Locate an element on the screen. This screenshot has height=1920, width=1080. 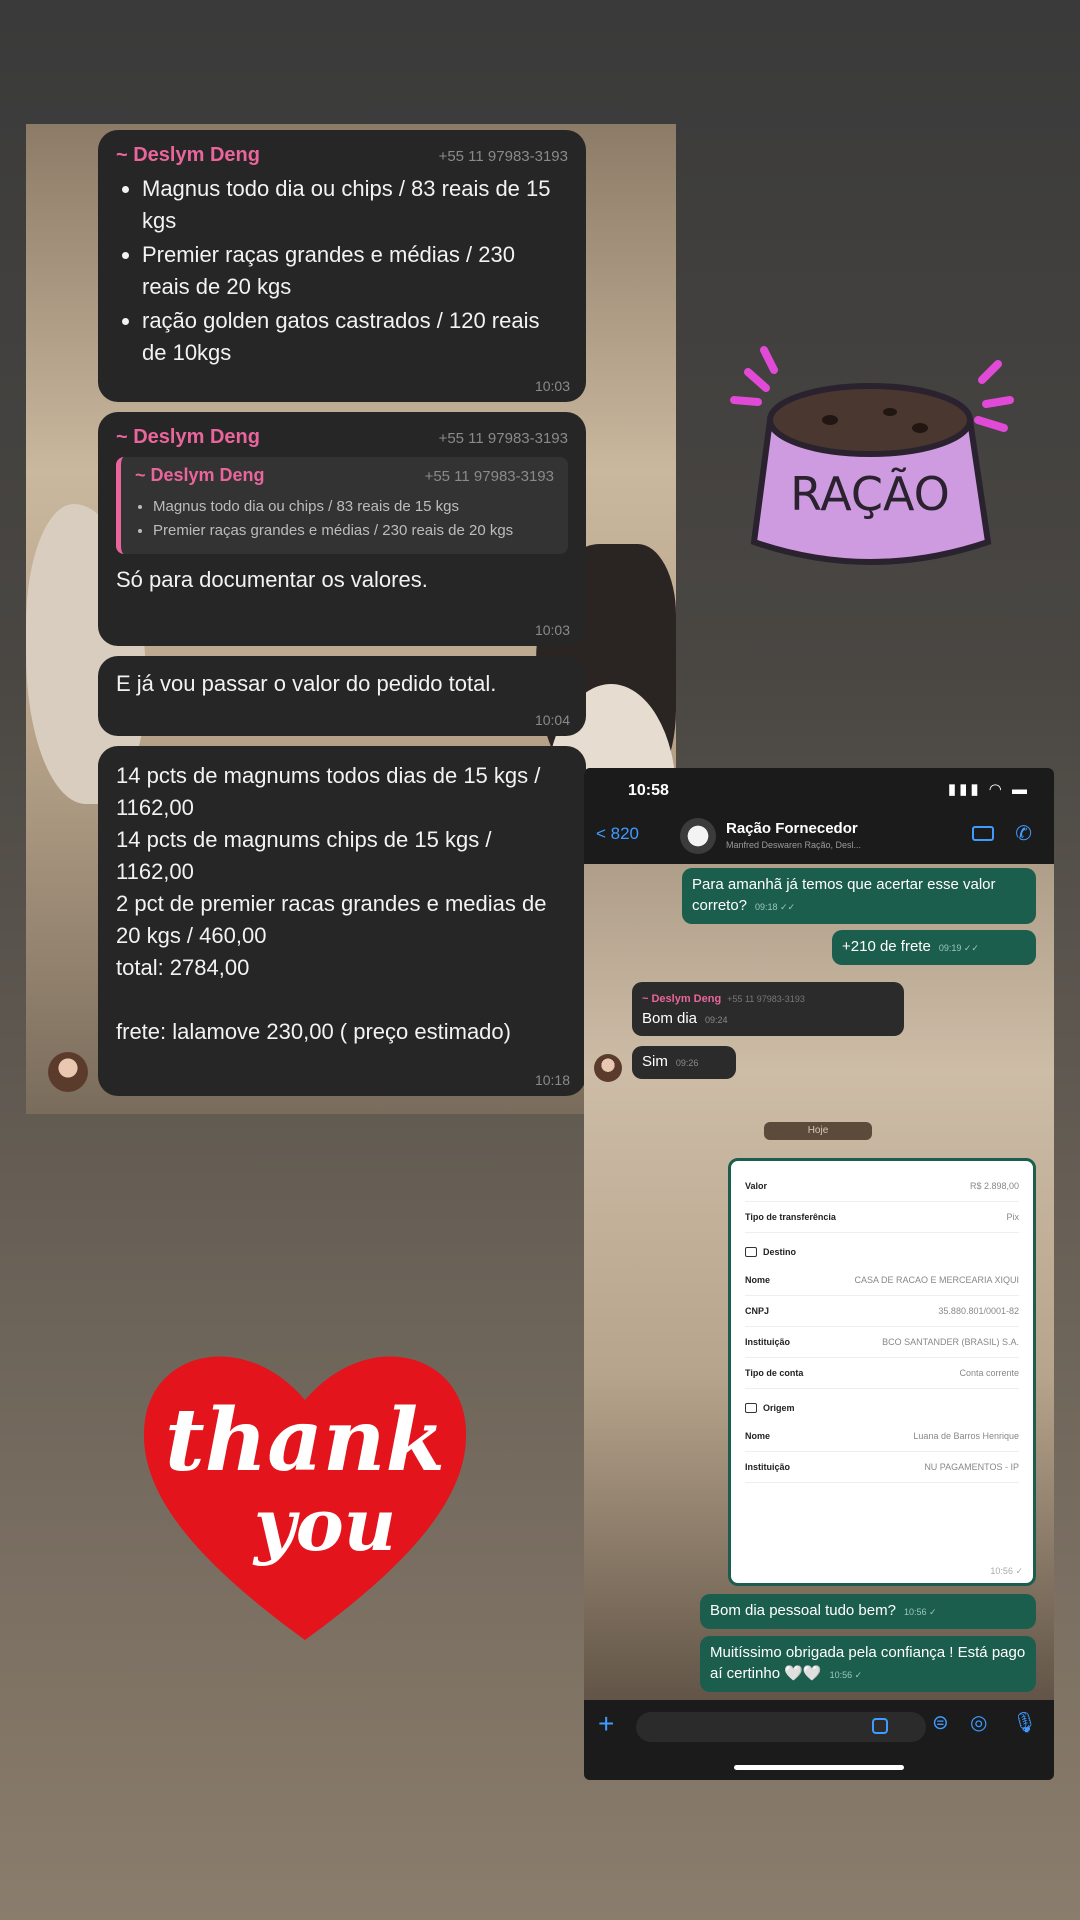
message-input-bar: + ⊜ ◎ 🎙 is located at coordinates (819, 1740).